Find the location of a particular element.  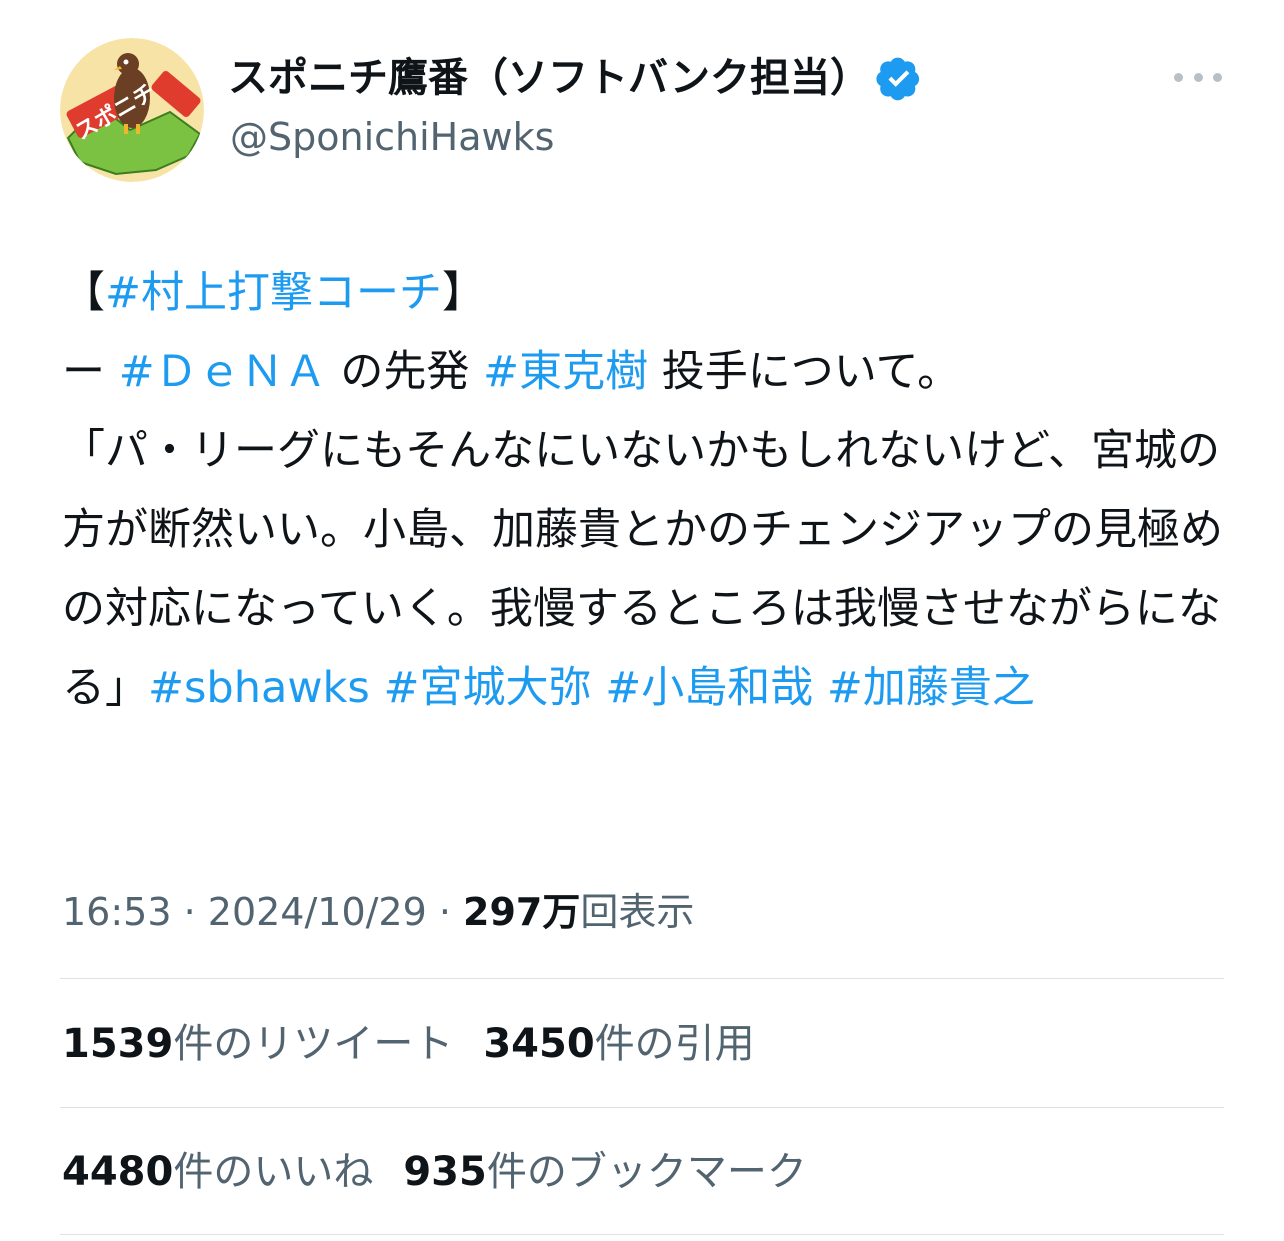

hashtag-link: #村上打撃コーチ is located at coordinates (273, 293).